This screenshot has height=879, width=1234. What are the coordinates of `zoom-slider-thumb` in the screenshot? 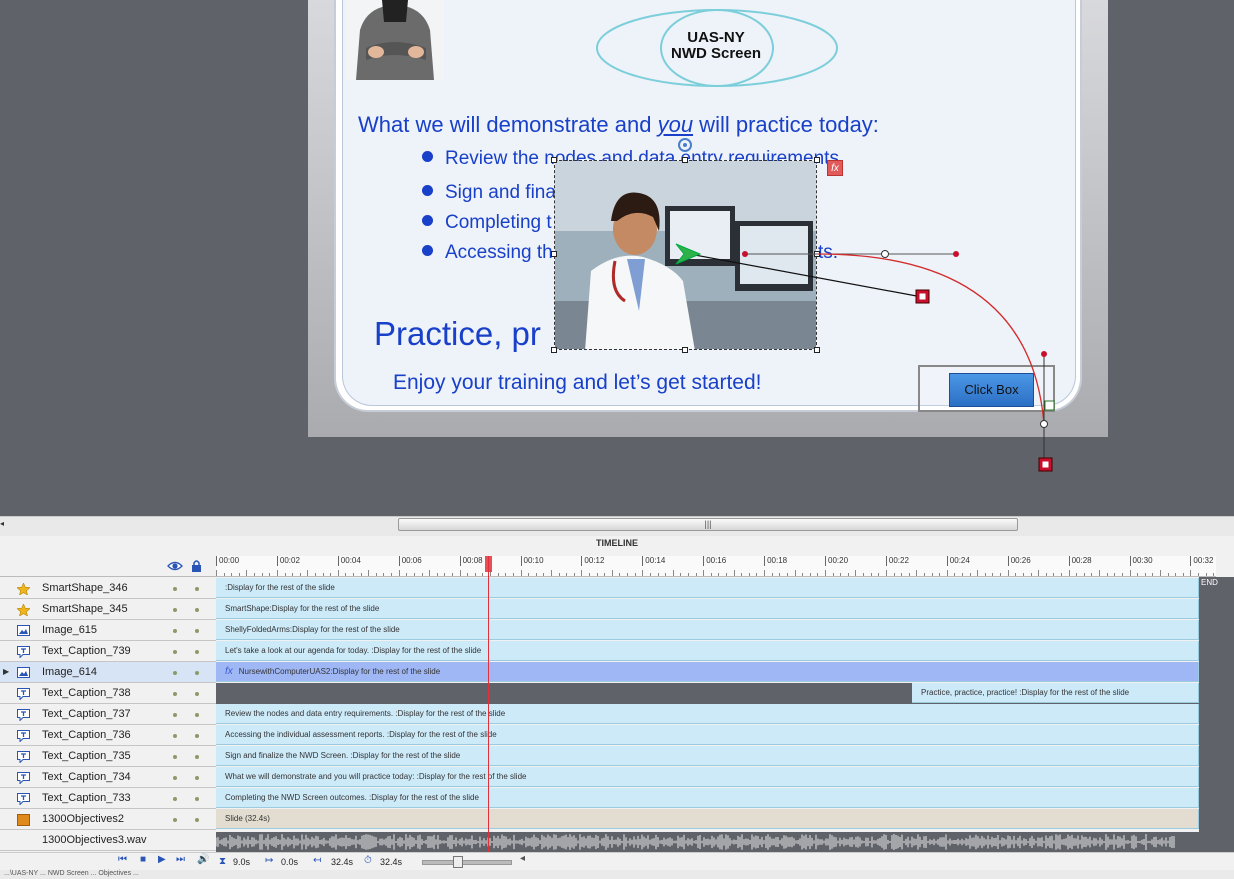 It's located at (458, 862).